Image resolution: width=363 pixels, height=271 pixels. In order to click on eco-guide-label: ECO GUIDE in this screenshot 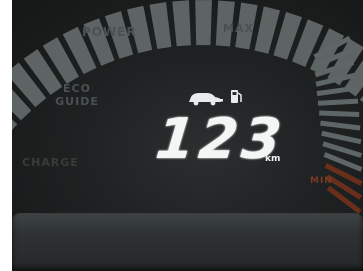, I will do `click(77, 95)`.